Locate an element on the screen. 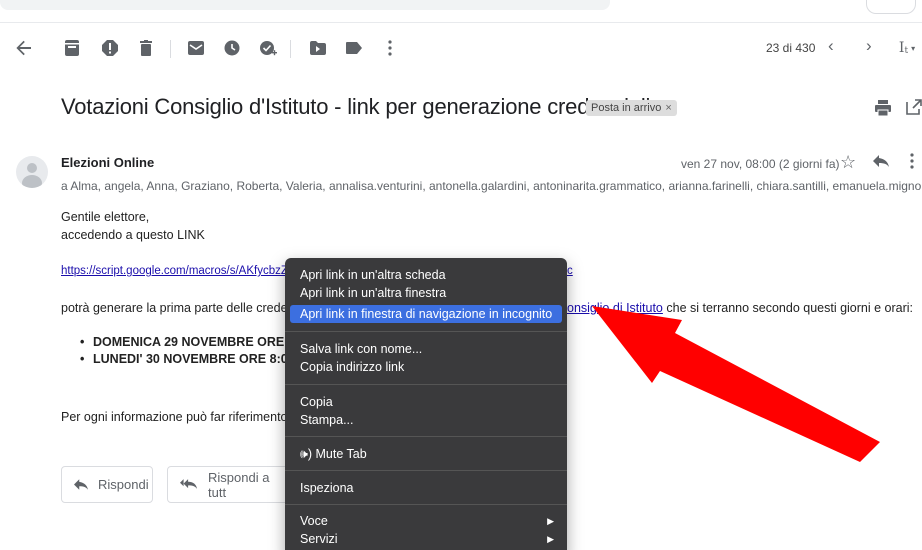 This screenshot has height=550, width=922. sender-name: Elezioni Online is located at coordinates (107, 162).